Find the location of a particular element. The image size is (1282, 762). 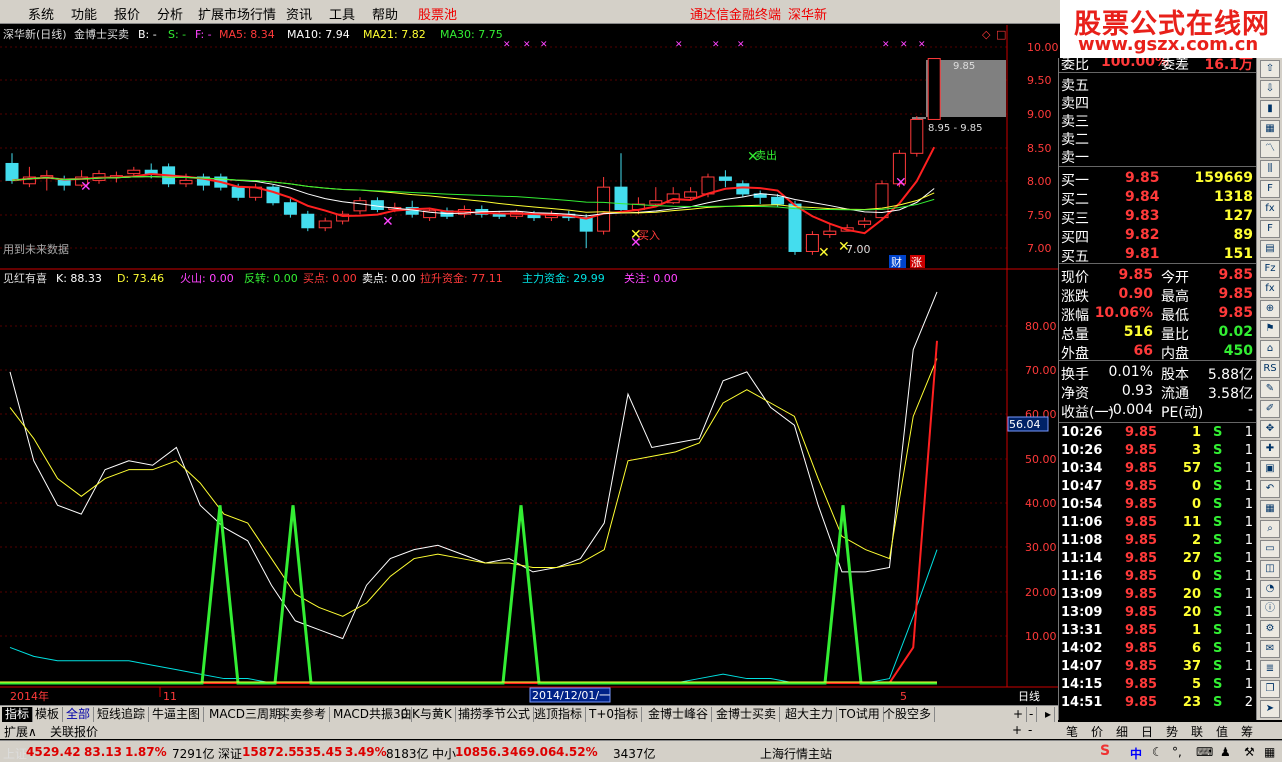

quote-tab: 联 is located at coordinates (1197, 731).